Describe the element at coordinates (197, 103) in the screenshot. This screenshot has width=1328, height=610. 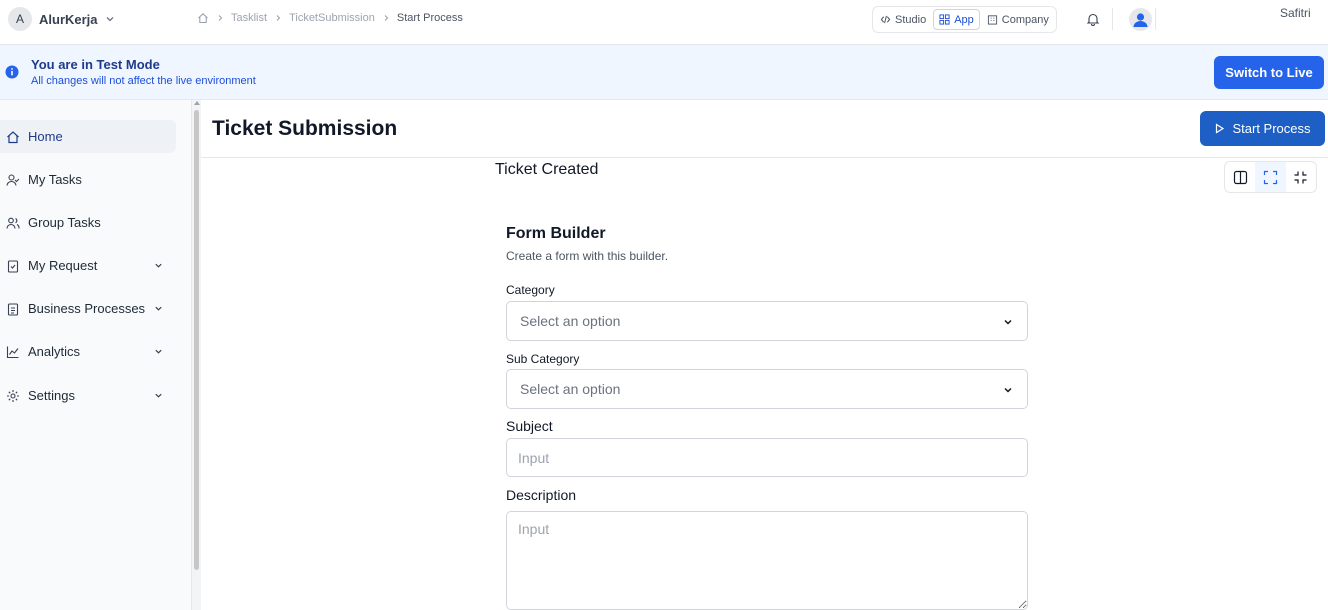
I see `scroll-up-arrow-icon` at that location.